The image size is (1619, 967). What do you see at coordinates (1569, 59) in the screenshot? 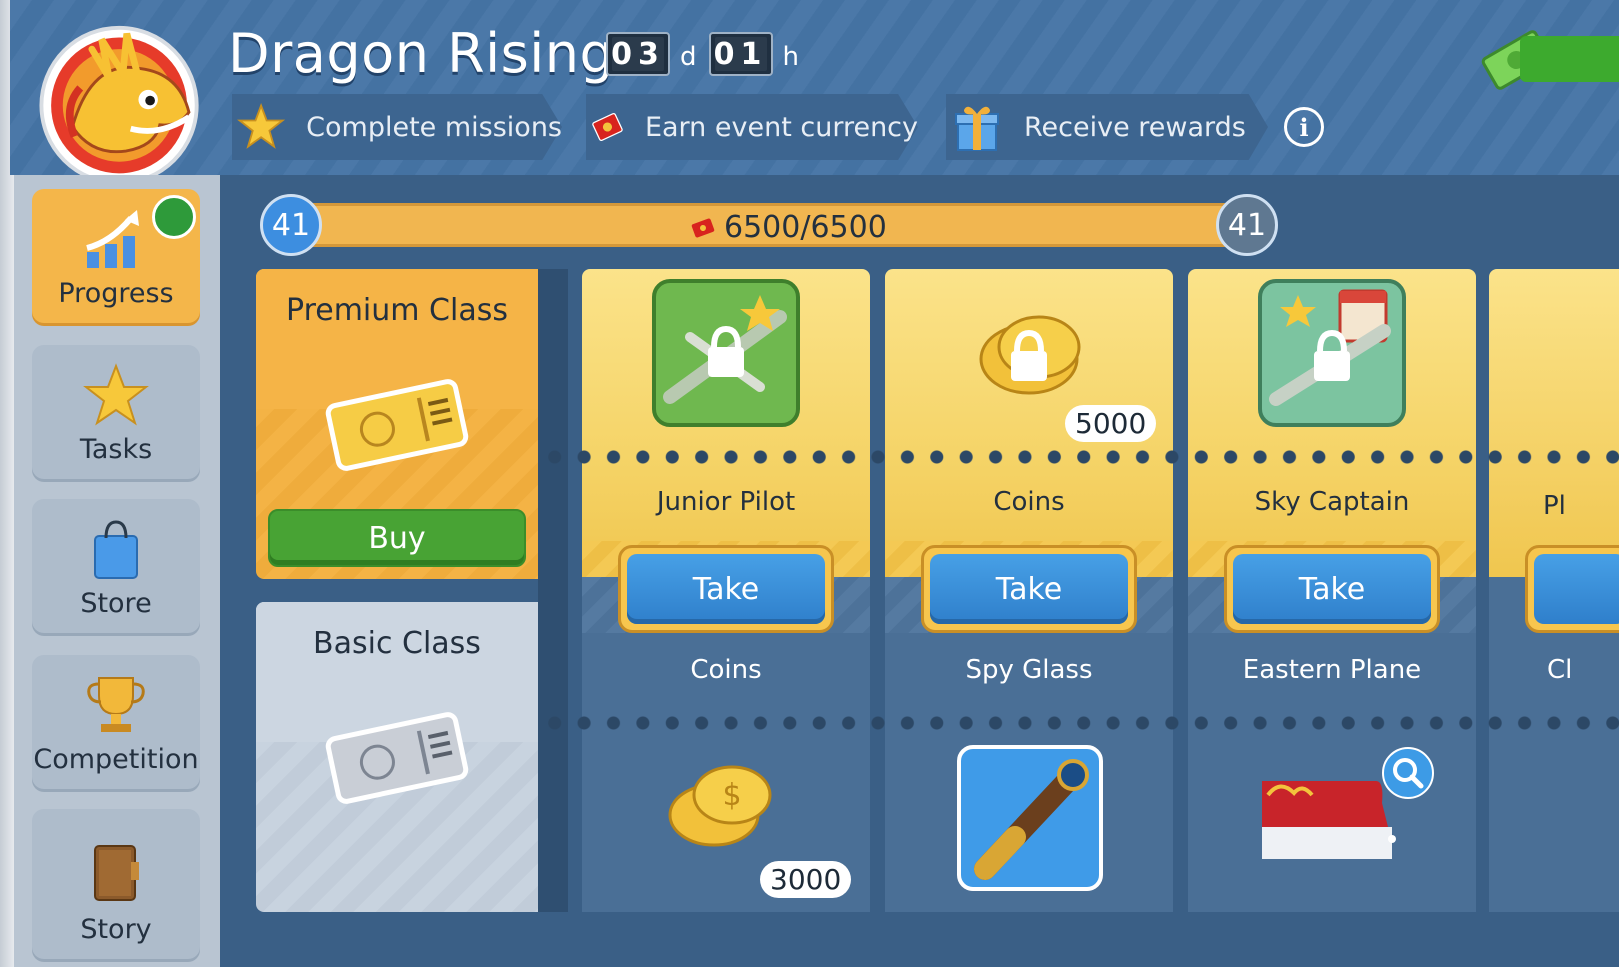
I see `currency-bar` at bounding box center [1569, 59].